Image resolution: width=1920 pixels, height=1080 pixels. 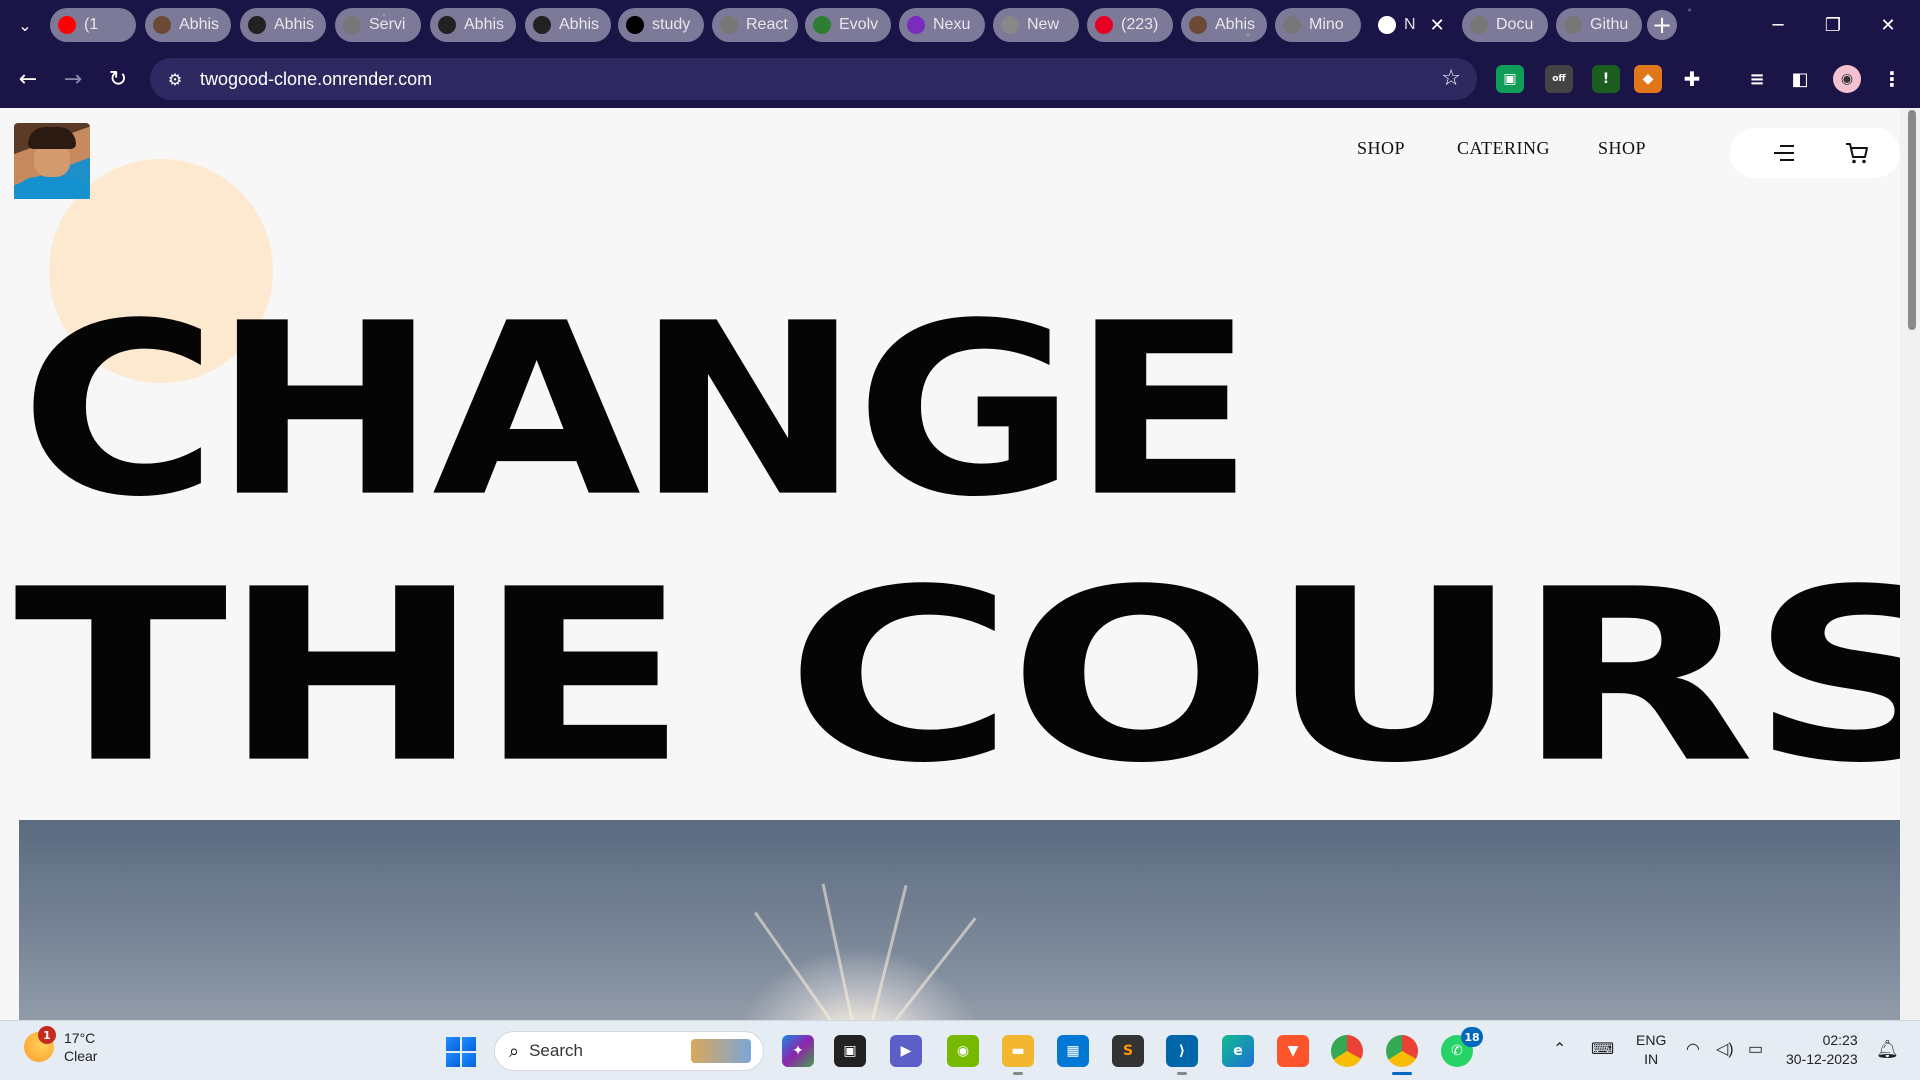 What do you see at coordinates (1036, 25) in the screenshot?
I see `browser-tab: New` at bounding box center [1036, 25].